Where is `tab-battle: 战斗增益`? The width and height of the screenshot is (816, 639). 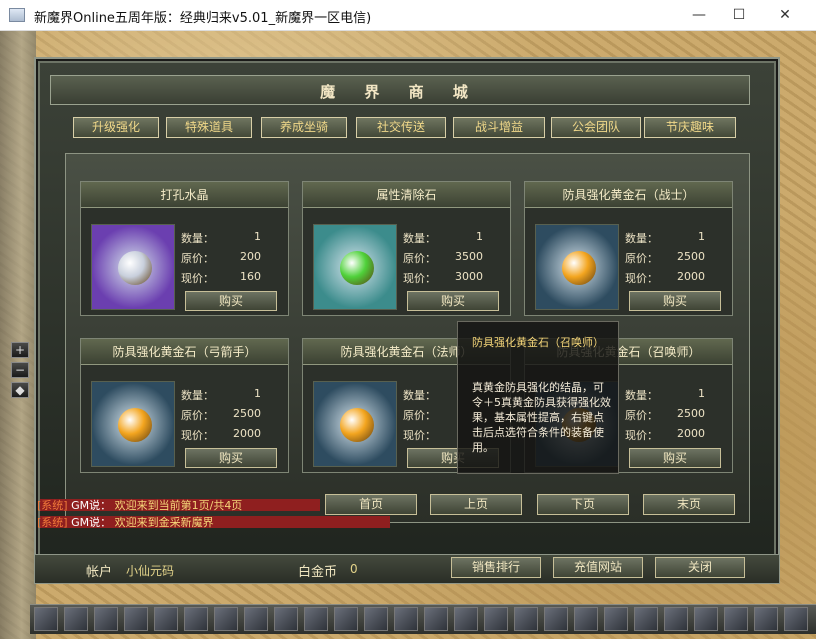
tab-battle: 战斗增益 is located at coordinates (499, 127).